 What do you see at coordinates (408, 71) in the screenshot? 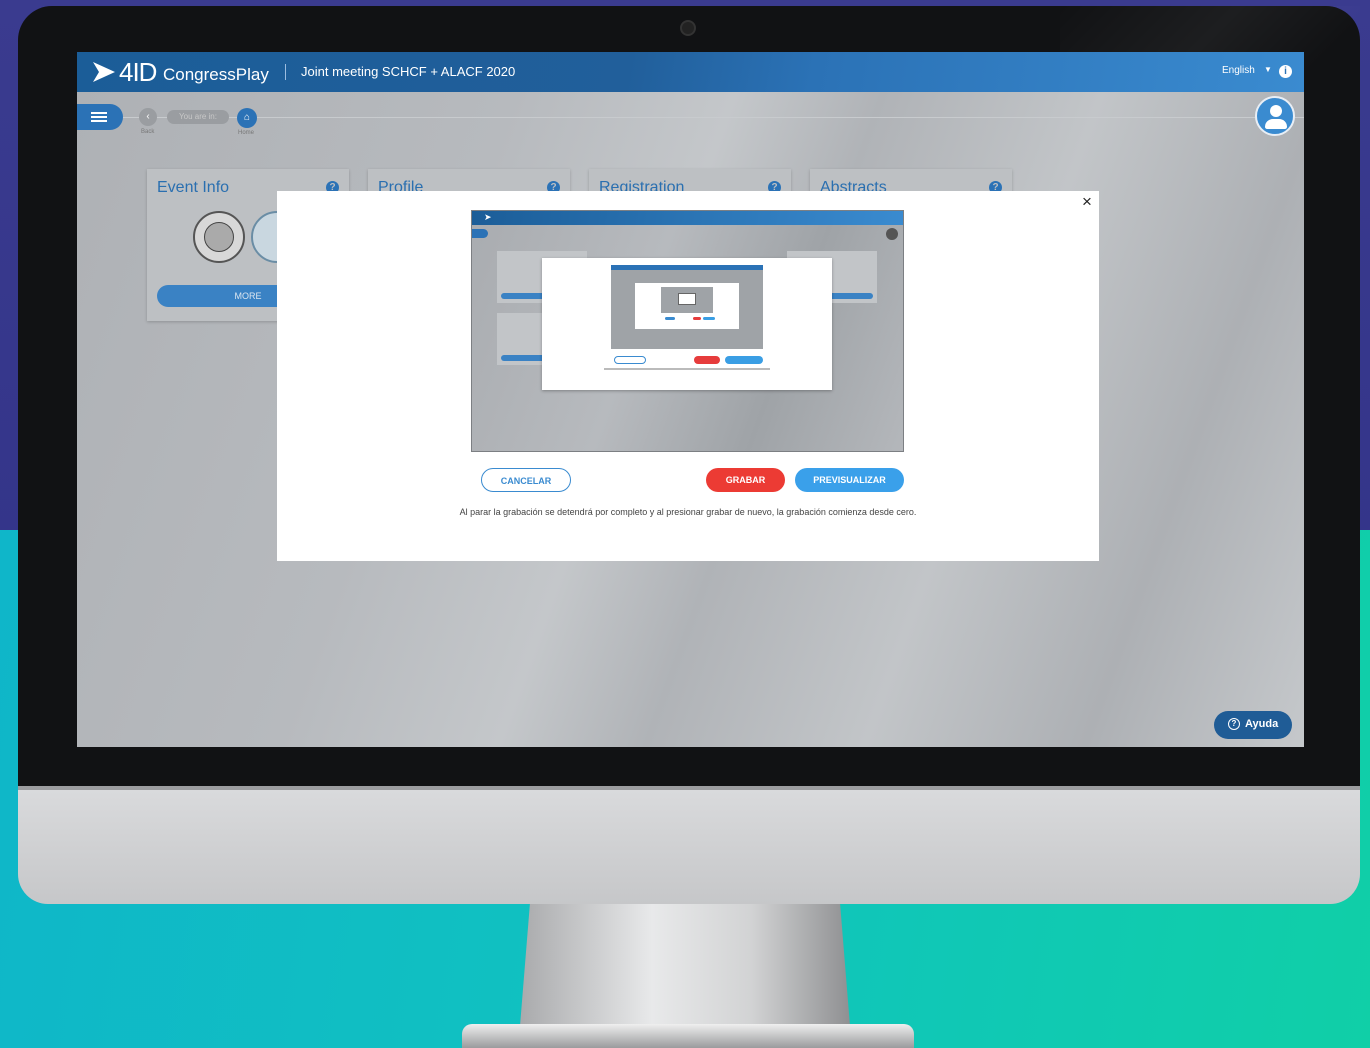
I see `event-title: Joint meeting SCHCF + ALACF 2020` at bounding box center [408, 71].